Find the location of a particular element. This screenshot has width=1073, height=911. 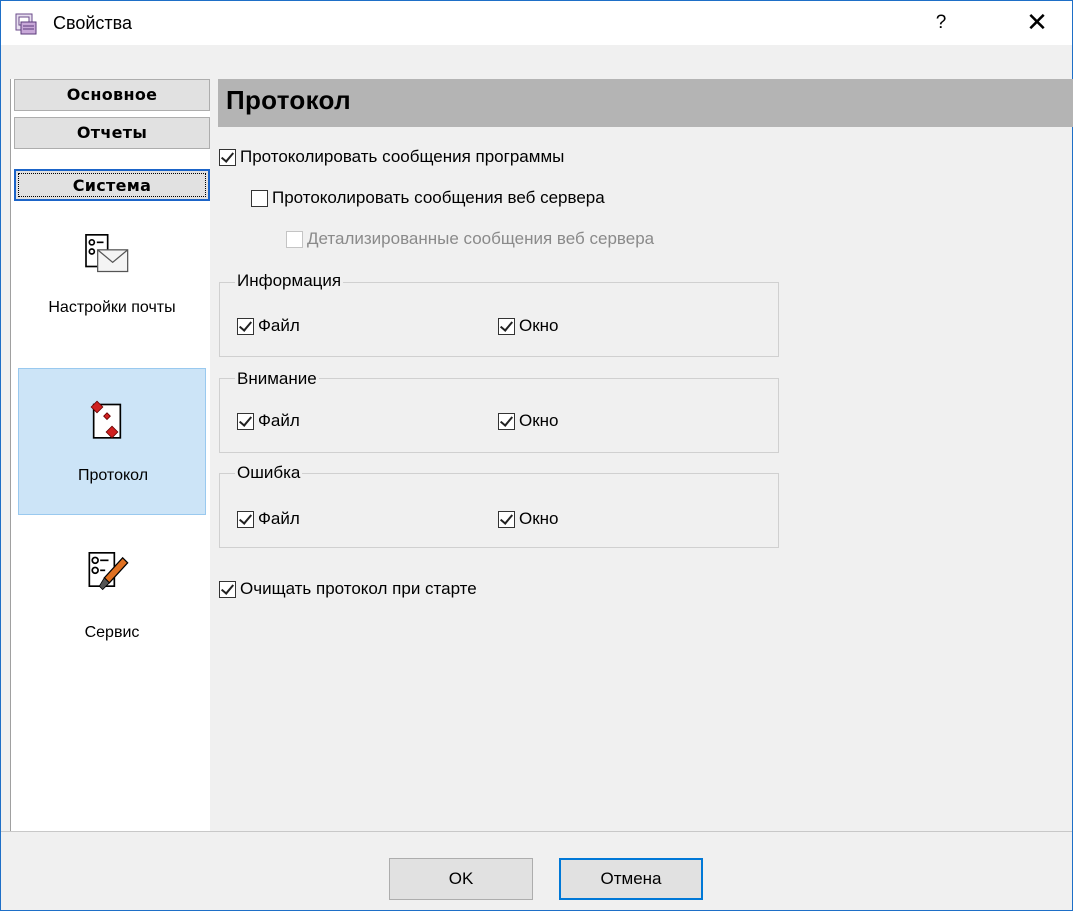

clear-on-start-checkbox: Очищать протокол при старте is located at coordinates (348, 589).